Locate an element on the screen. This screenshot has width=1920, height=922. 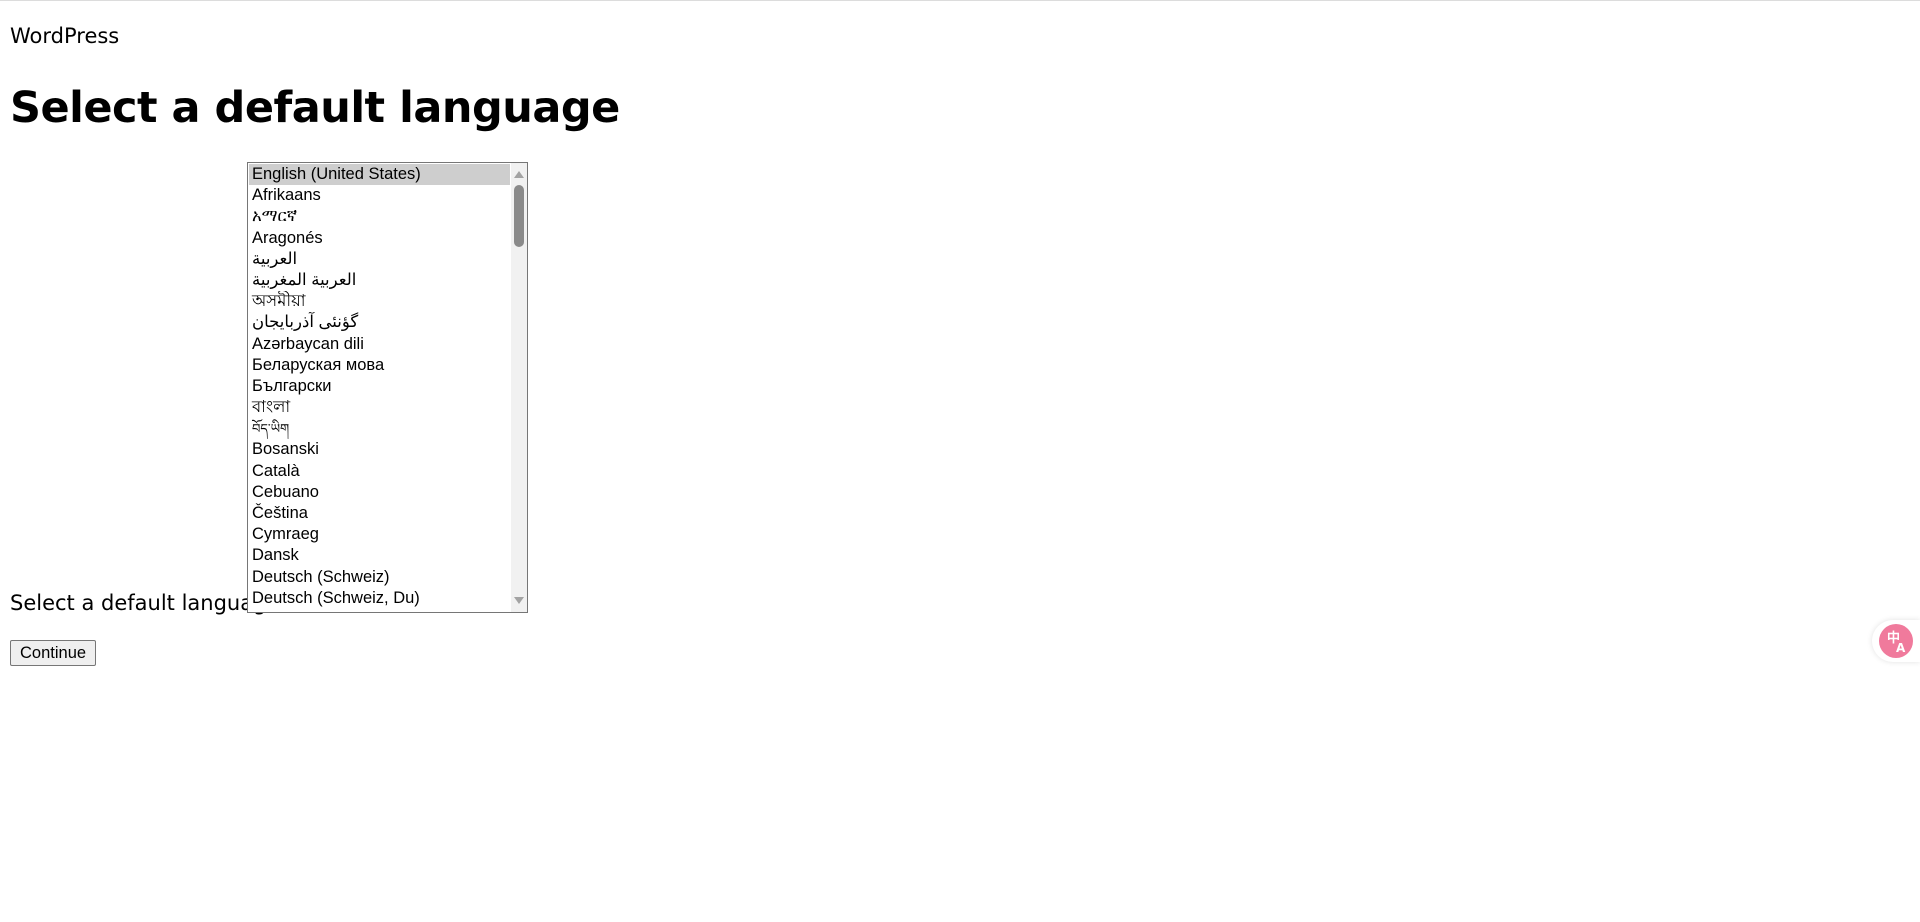
language-option: Български is located at coordinates (379, 386).